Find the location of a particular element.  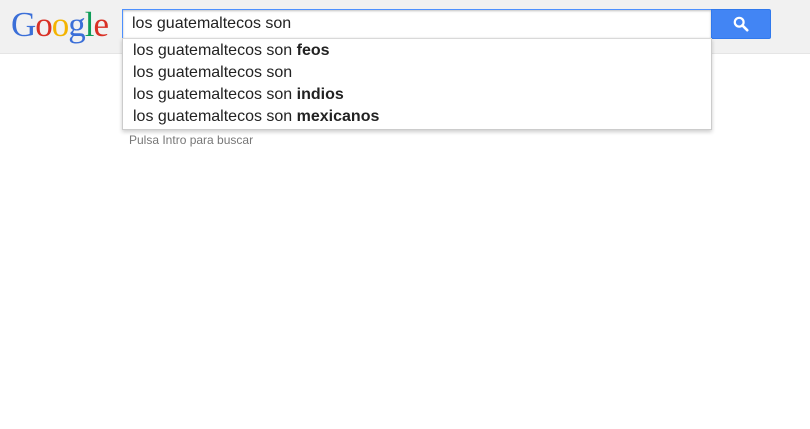

search-input is located at coordinates (417, 24).